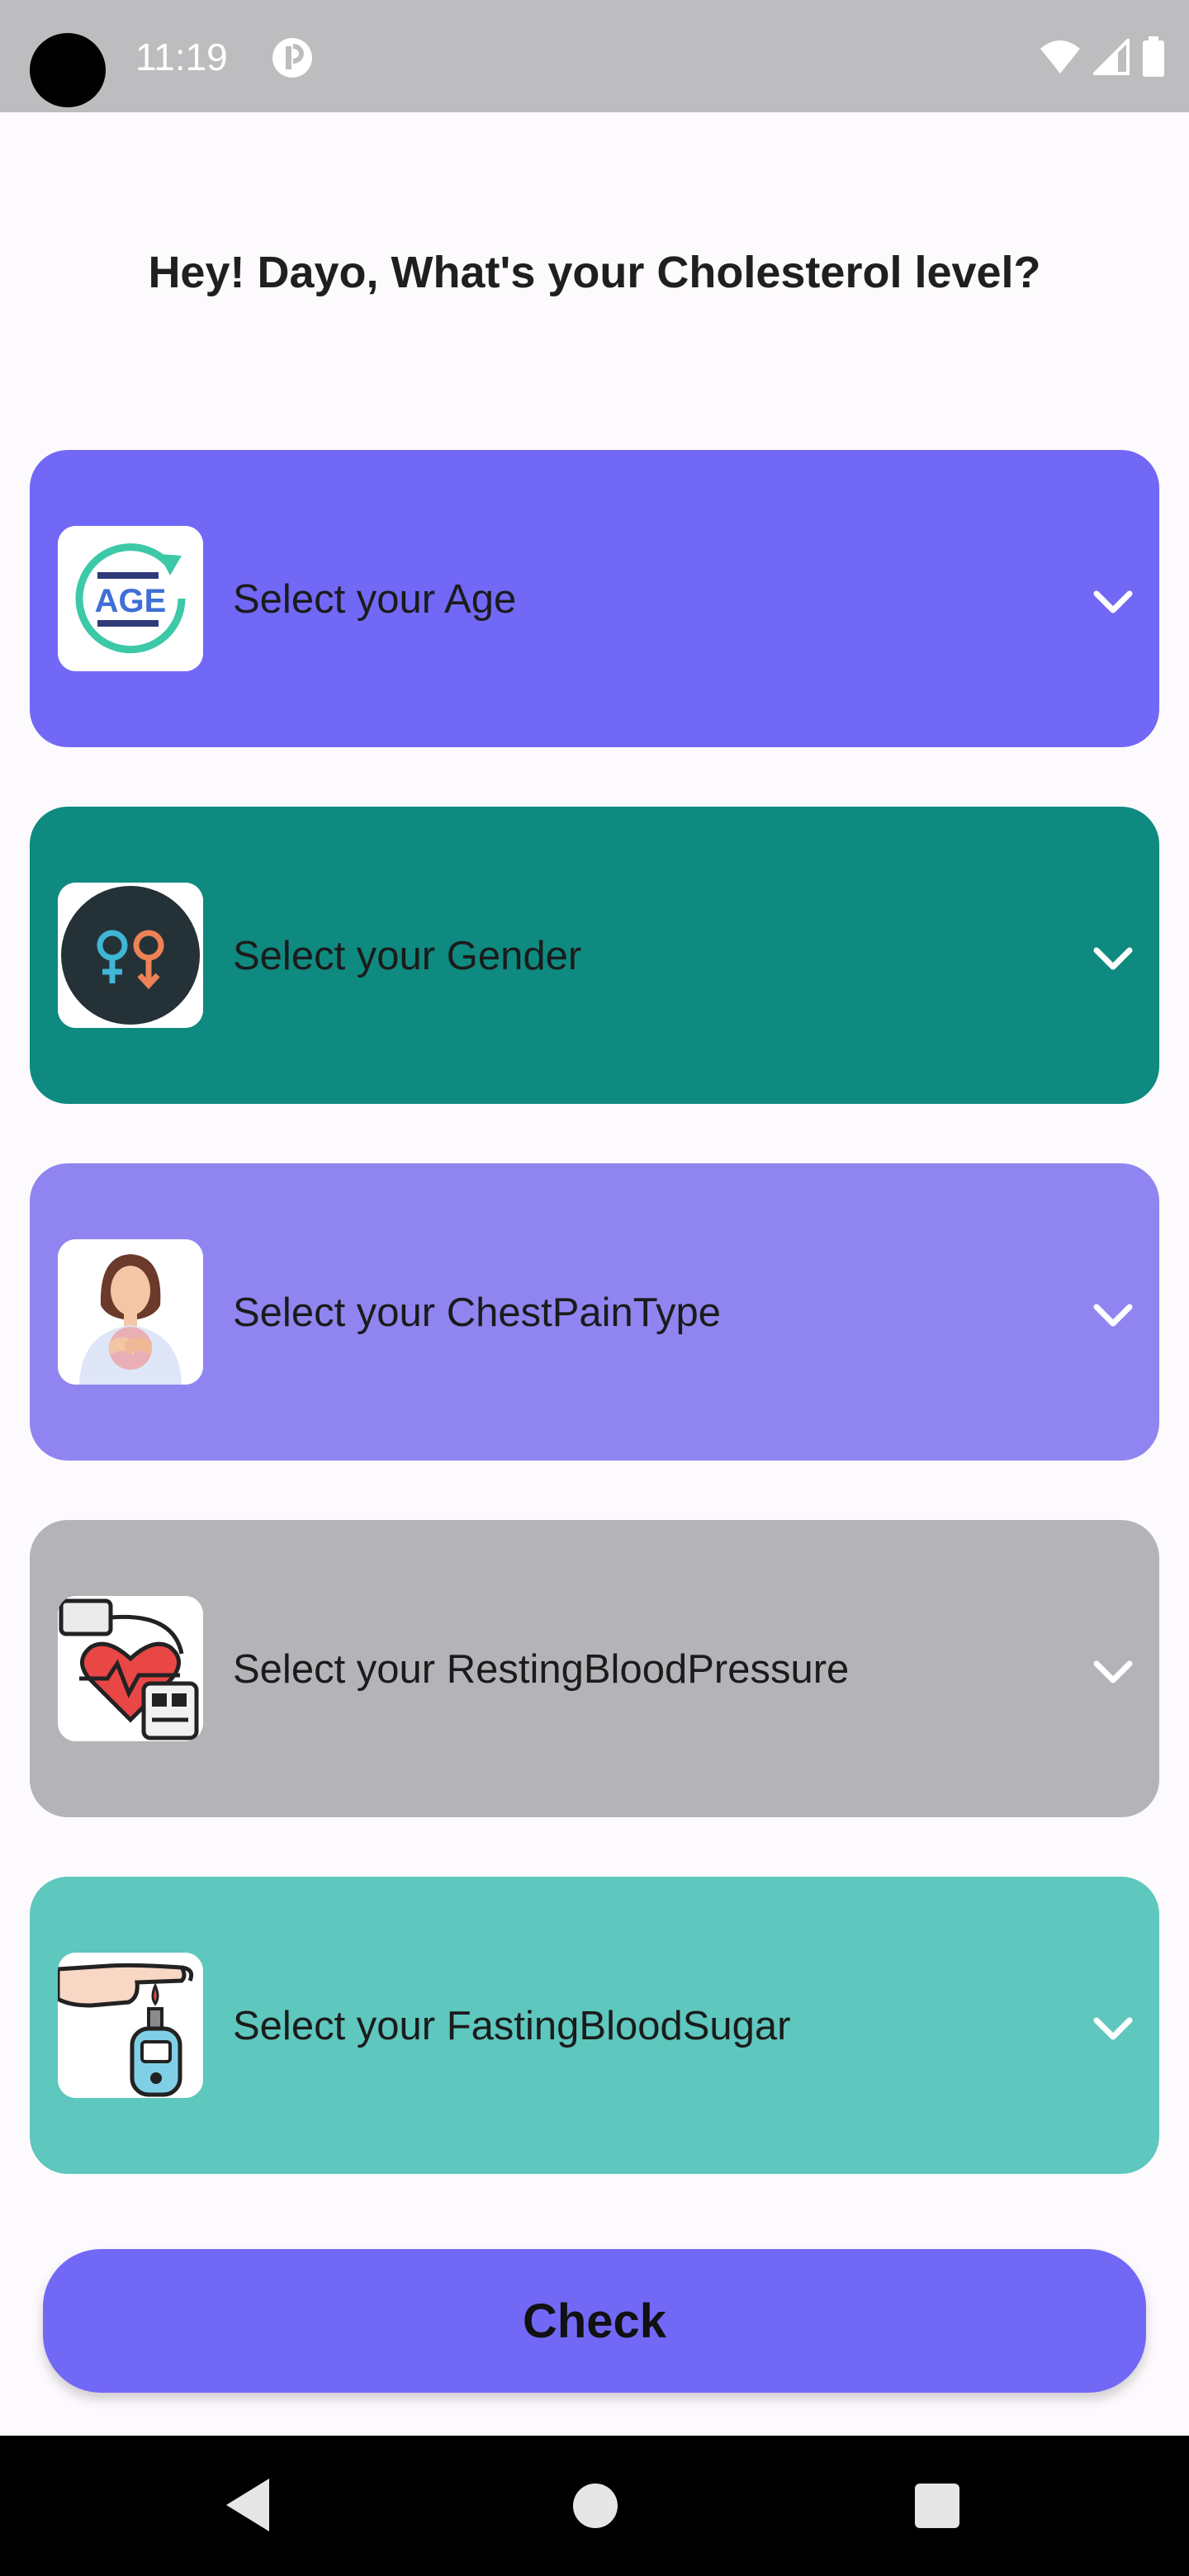 Image resolution: width=1189 pixels, height=2576 pixels. I want to click on recents-icon, so click(937, 2506).